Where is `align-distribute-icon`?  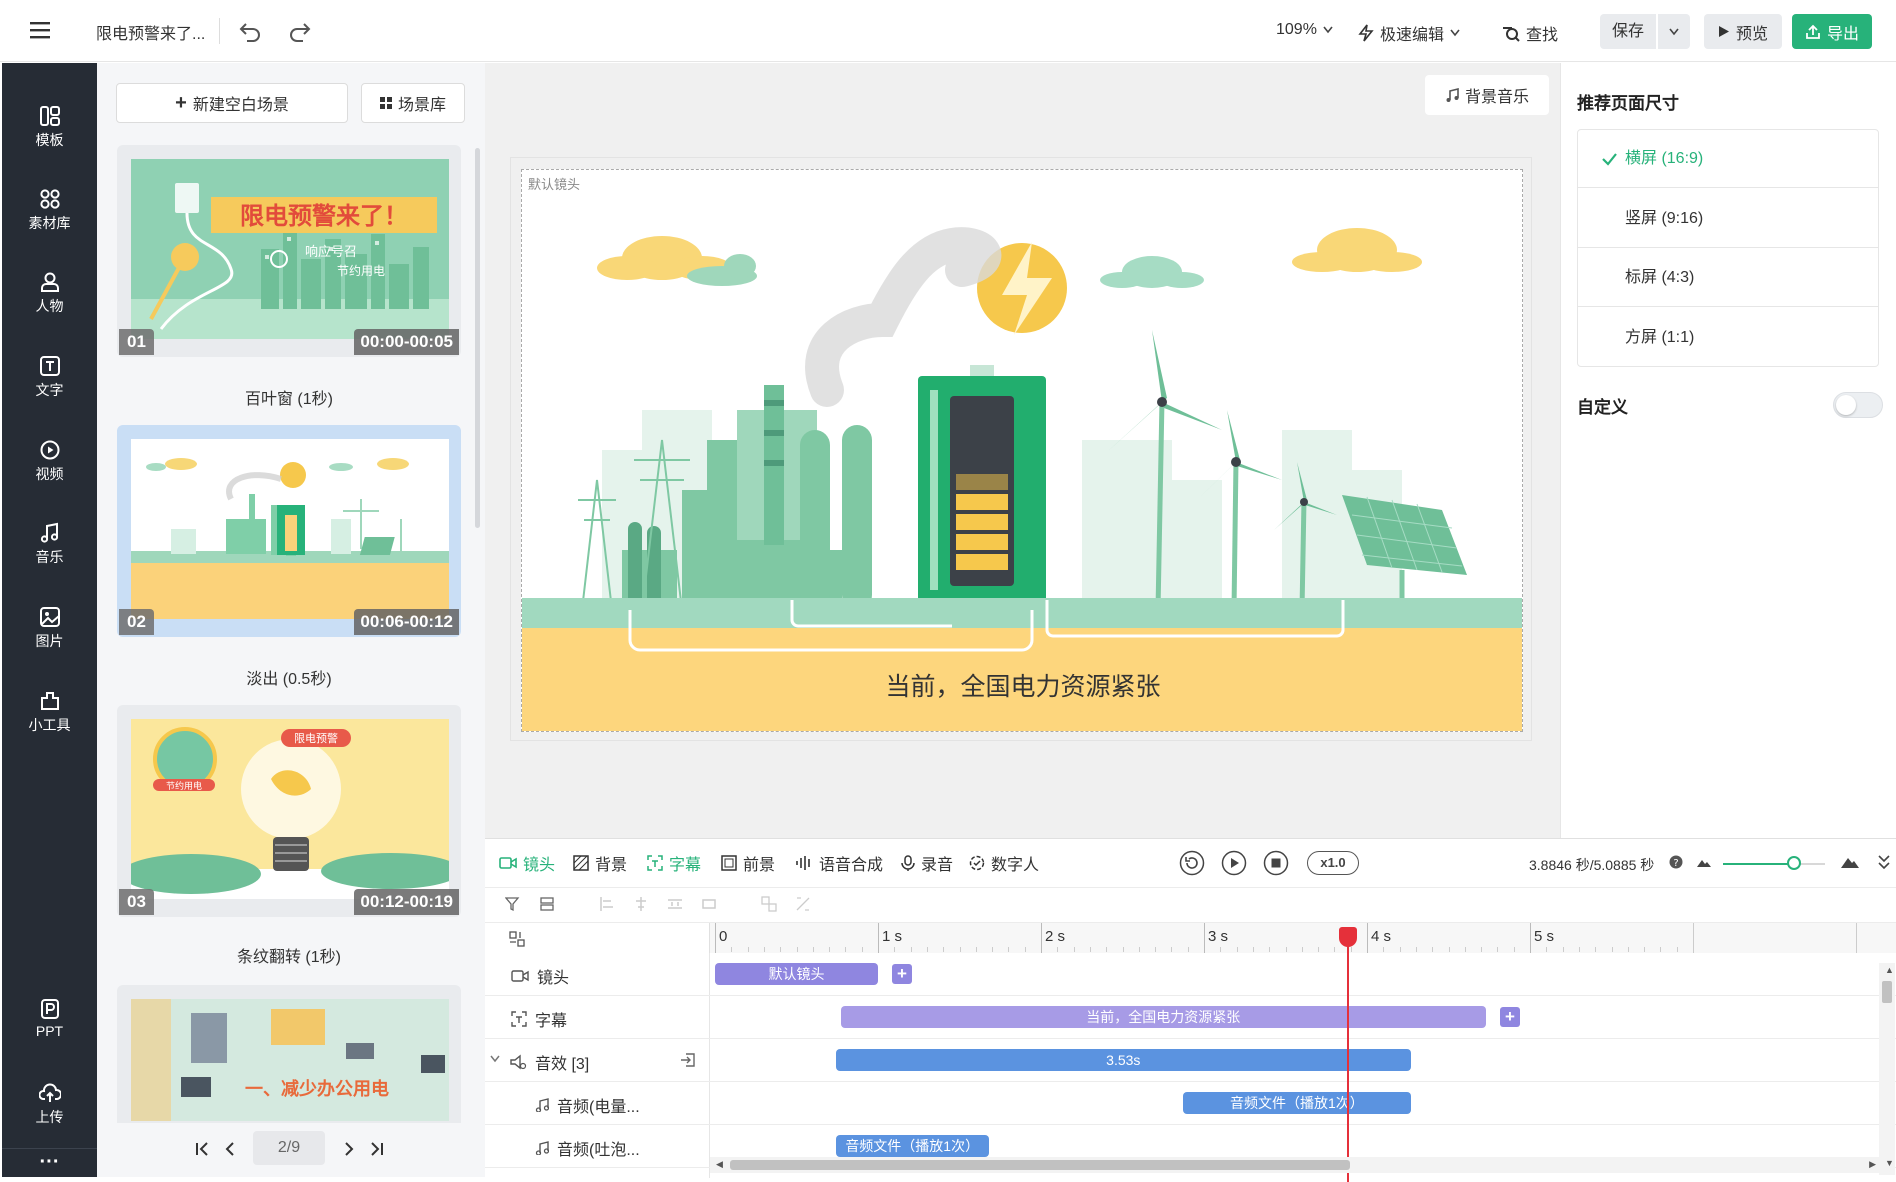
align-distribute-icon is located at coordinates (675, 904).